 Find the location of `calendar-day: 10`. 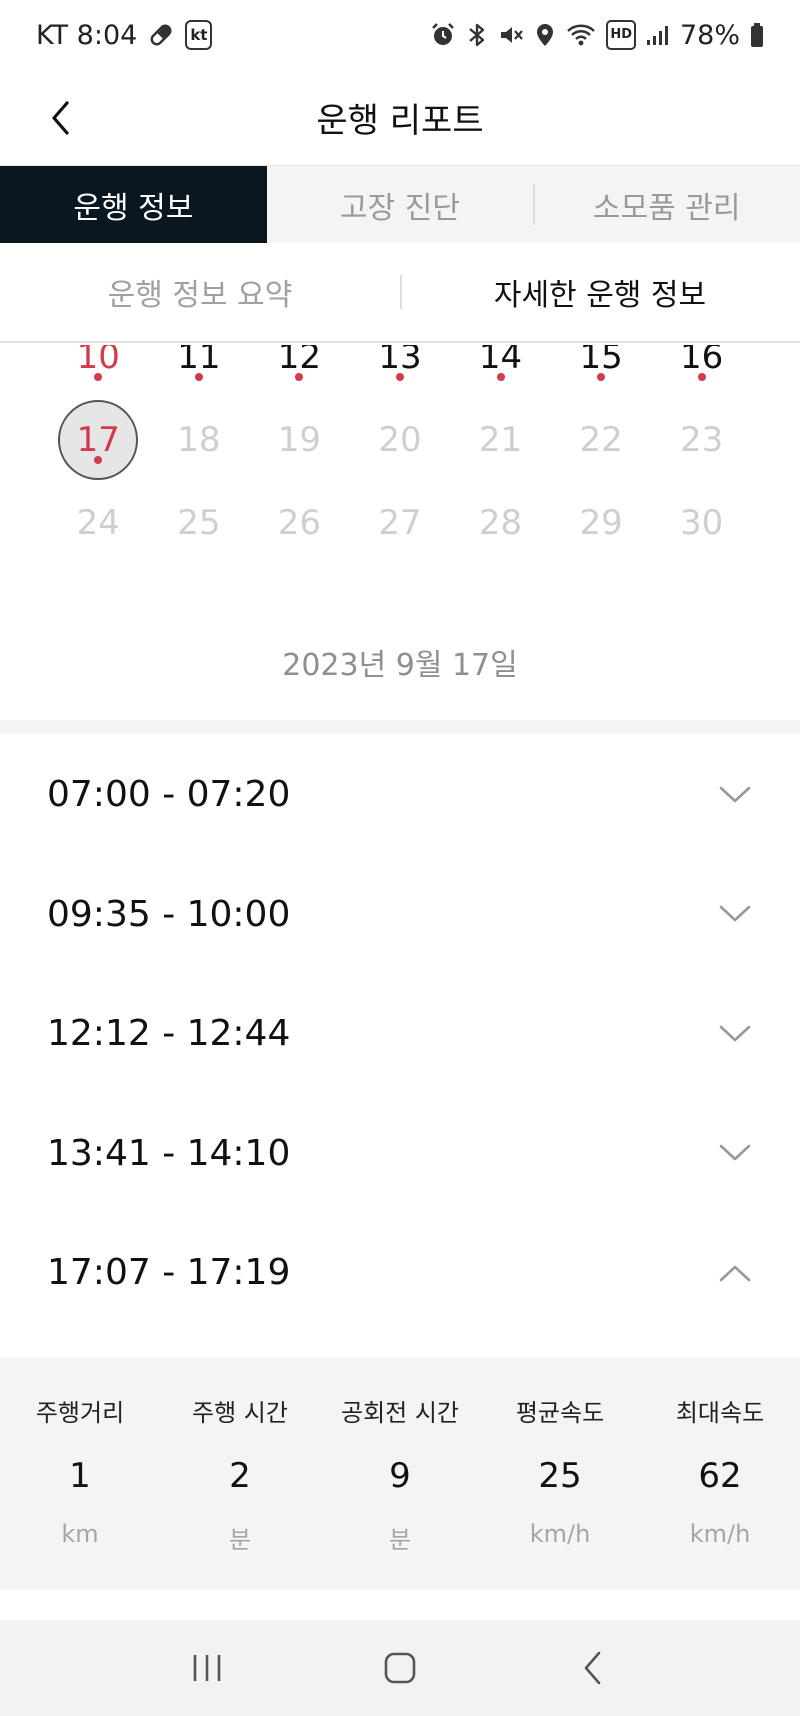

calendar-day: 10 is located at coordinates (98, 371).